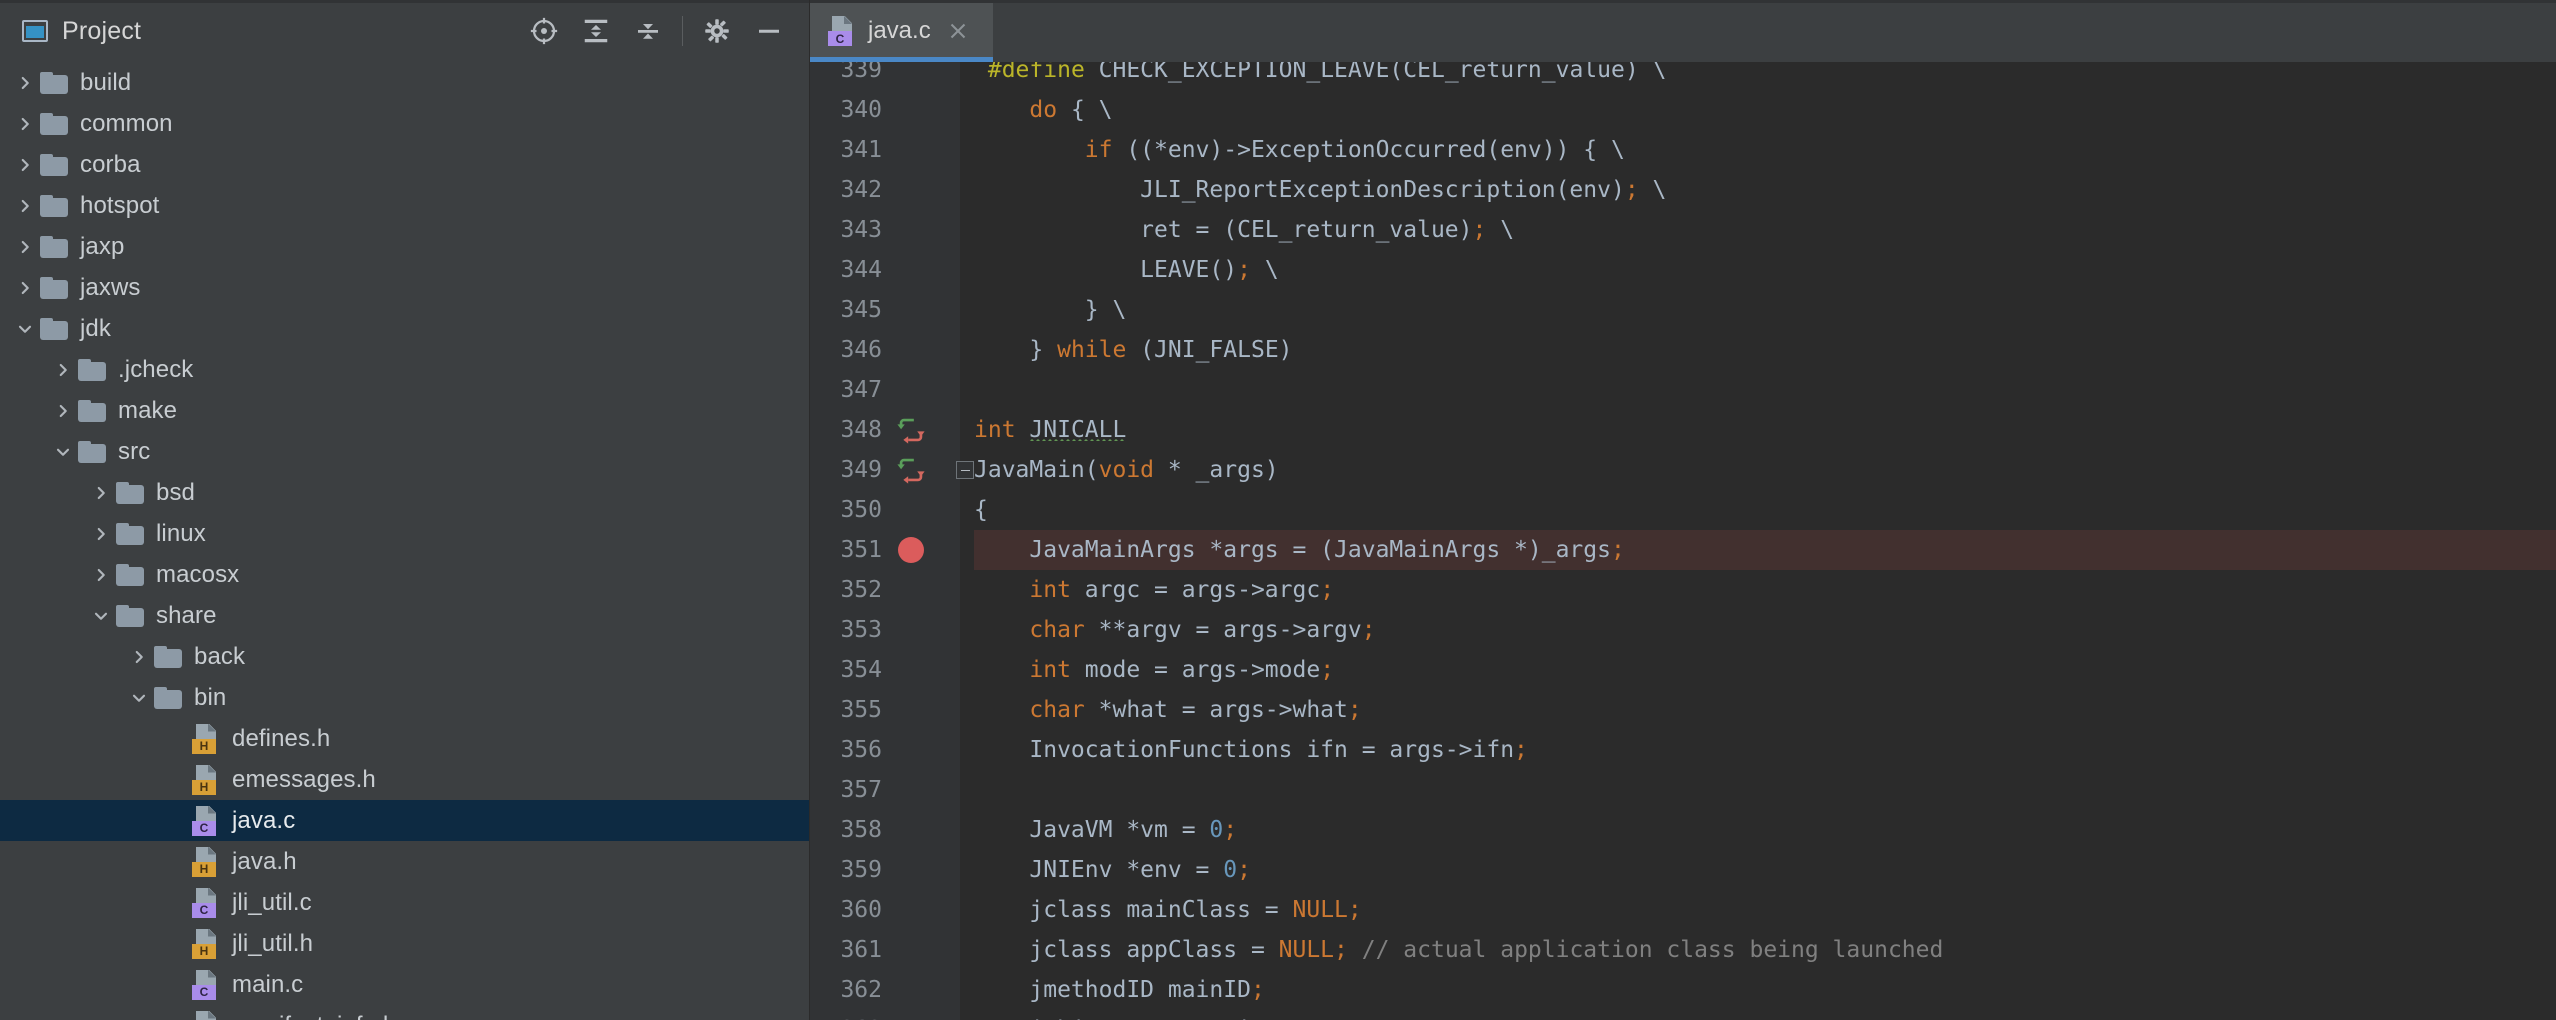  What do you see at coordinates (717, 31) in the screenshot?
I see `gear-icon` at bounding box center [717, 31].